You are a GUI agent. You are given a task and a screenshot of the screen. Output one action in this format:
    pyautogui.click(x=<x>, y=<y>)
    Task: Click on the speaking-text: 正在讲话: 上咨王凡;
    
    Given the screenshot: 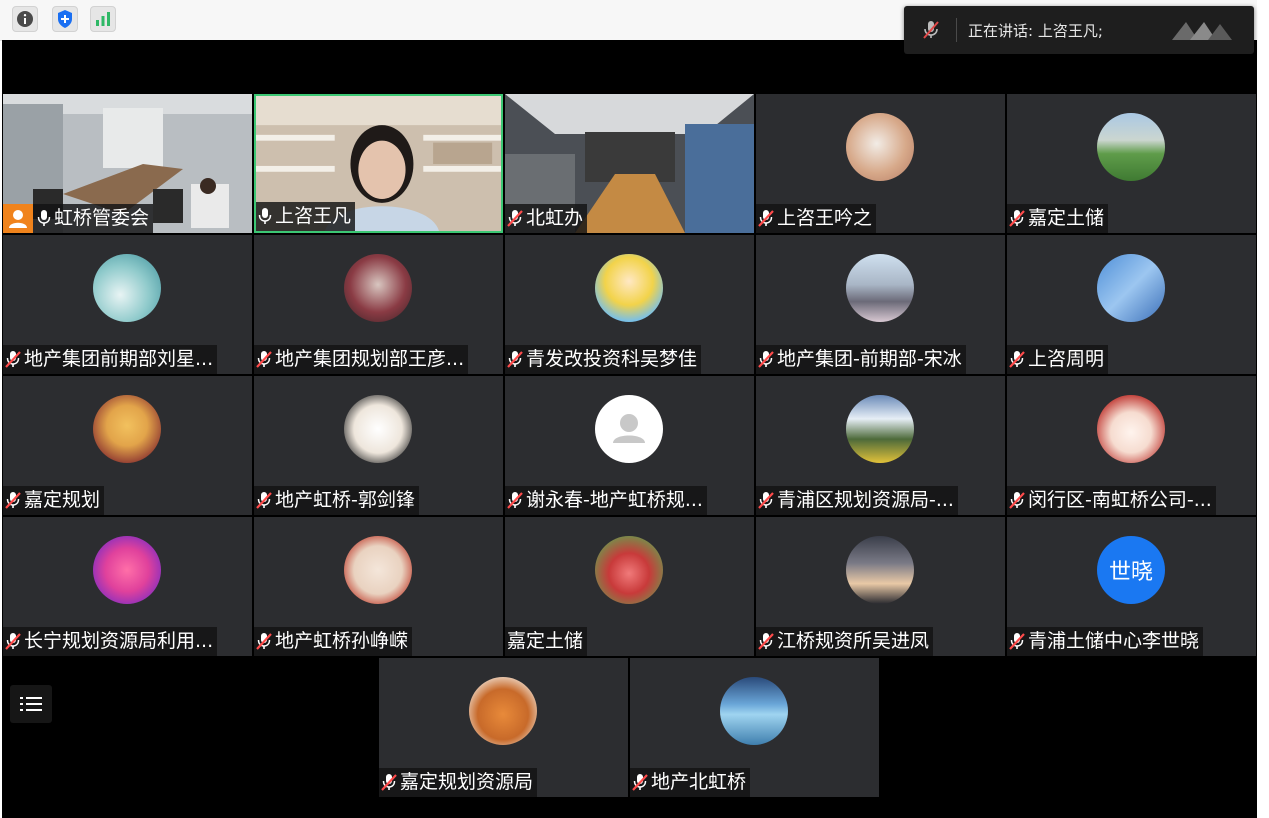 What is the action you would take?
    pyautogui.click(x=1035, y=31)
    